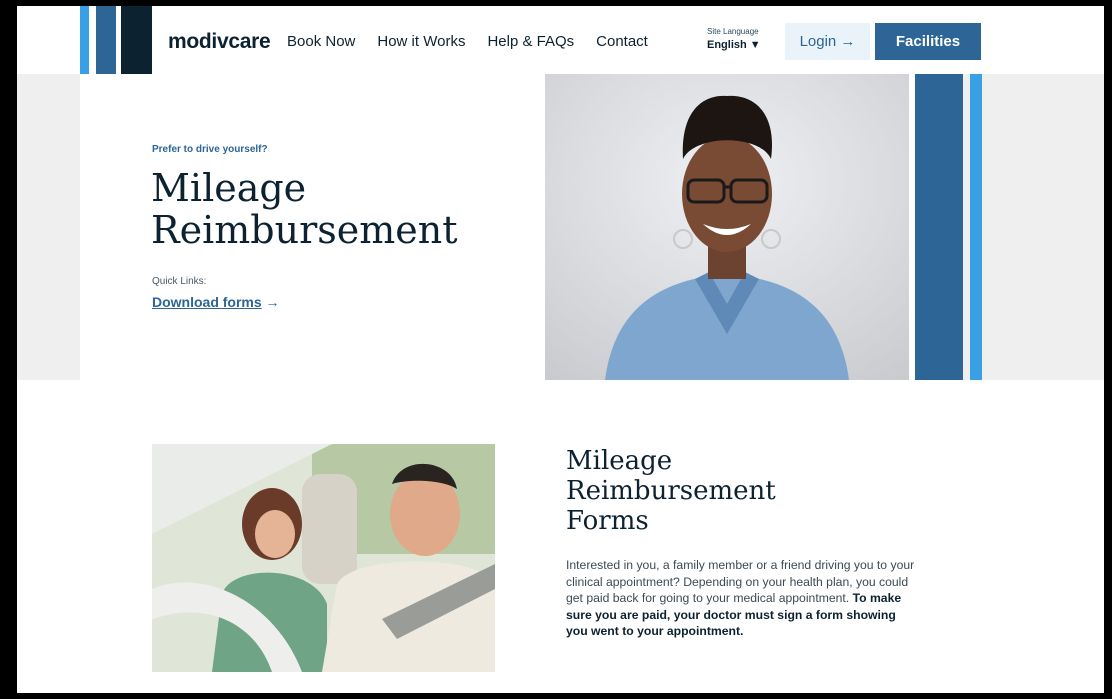  I want to click on page-title: Mileage Reimbursement, so click(341, 209).